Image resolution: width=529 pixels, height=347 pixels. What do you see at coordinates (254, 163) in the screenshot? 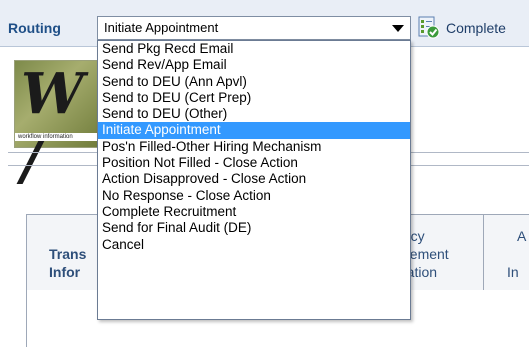
I see `option-position-not-filled: Position Not Filled - Close Action` at bounding box center [254, 163].